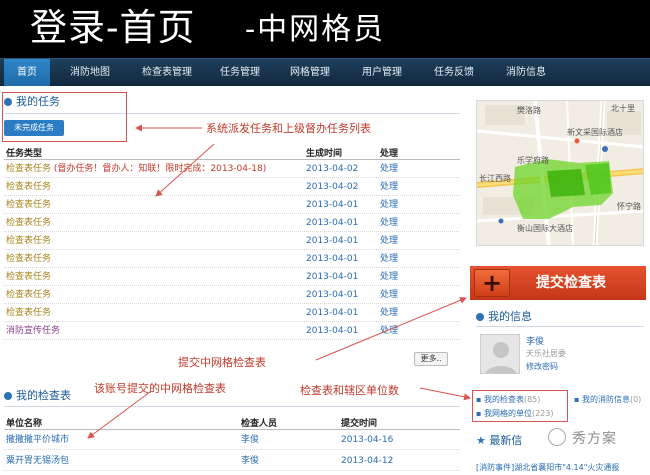  I want to click on nav-task-mgmt: 任务管理, so click(240, 73).